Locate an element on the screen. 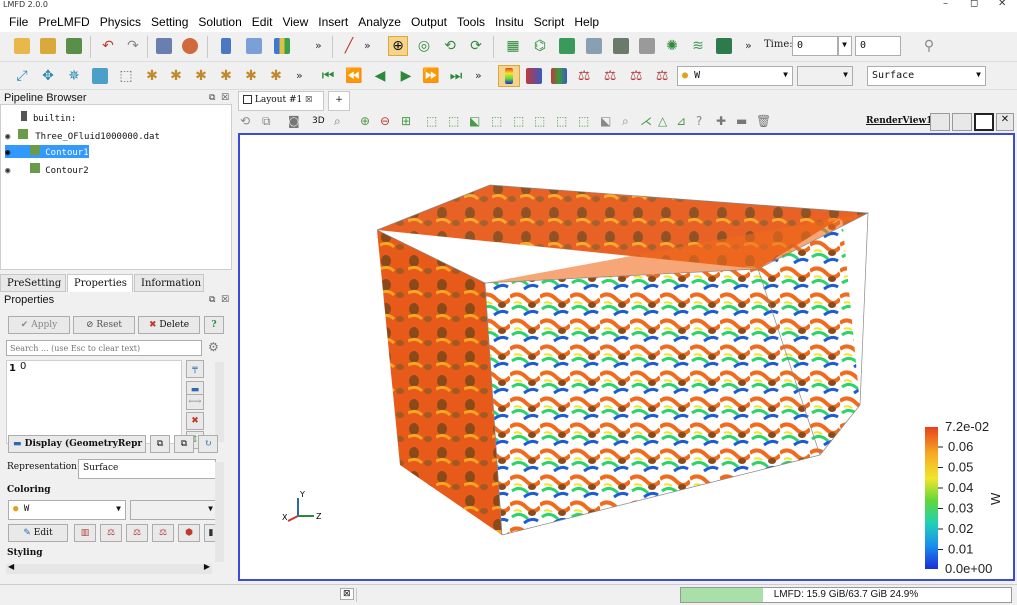  menu-solution: Solution is located at coordinates (219, 22).